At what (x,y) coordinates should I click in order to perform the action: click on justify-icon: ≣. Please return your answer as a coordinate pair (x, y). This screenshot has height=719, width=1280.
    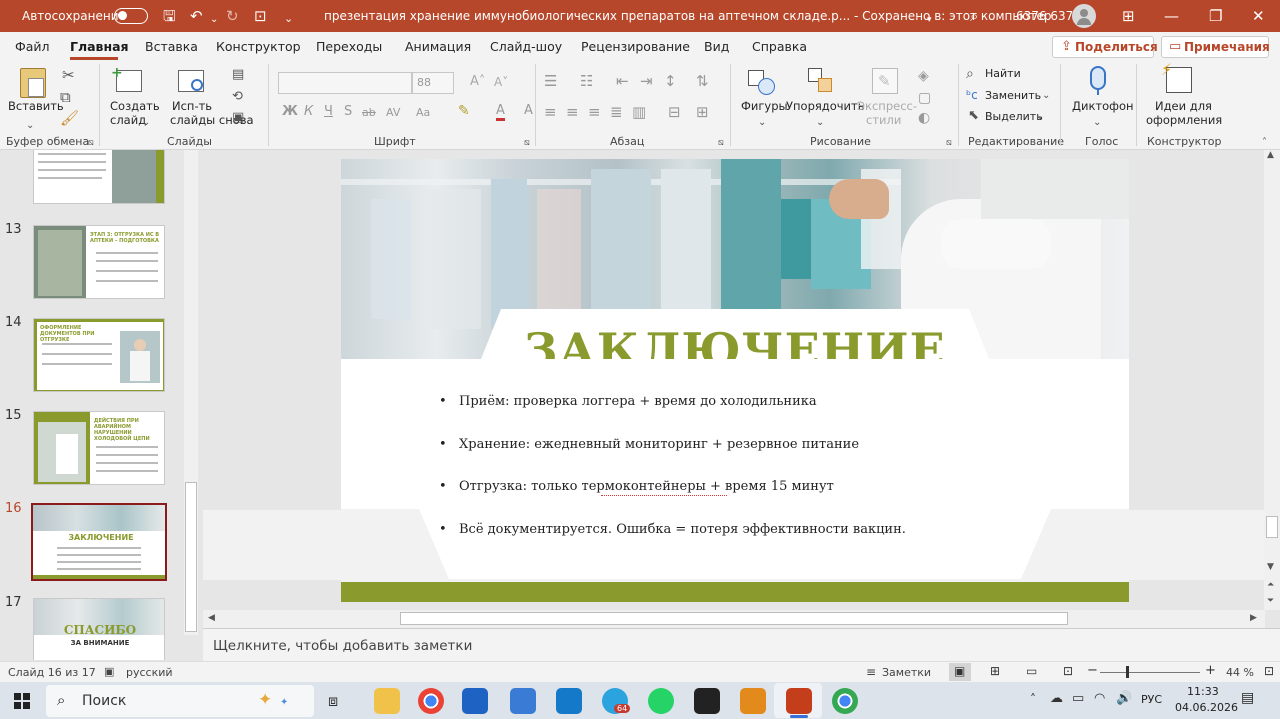
    Looking at the image, I should click on (616, 112).